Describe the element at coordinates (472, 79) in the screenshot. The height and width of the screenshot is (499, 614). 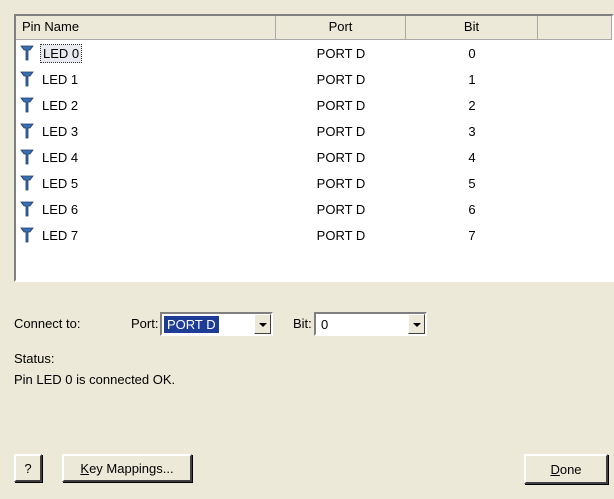
I see `bit-cell: 1` at that location.